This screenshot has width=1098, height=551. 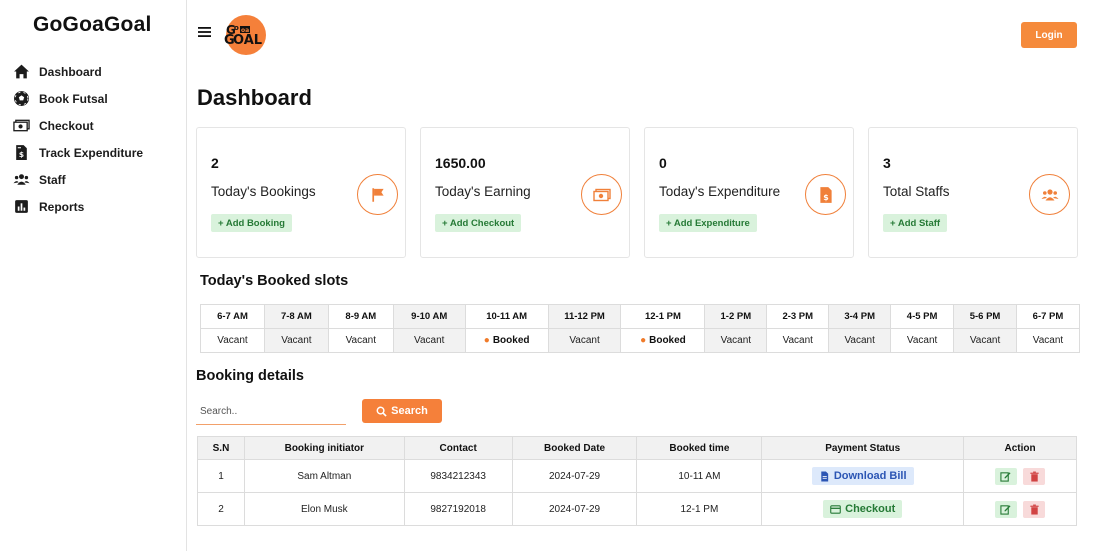 I want to click on slot-time: 8-9 AM, so click(x=360, y=316).